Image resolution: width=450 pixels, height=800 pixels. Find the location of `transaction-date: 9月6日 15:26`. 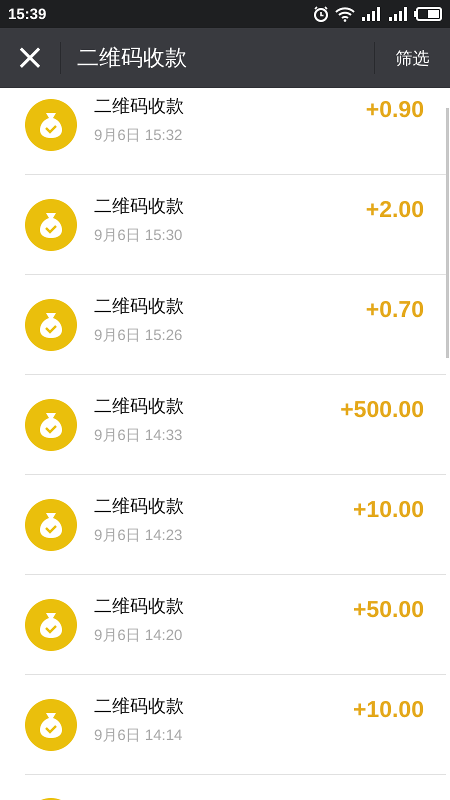

transaction-date: 9月6日 15:26 is located at coordinates (139, 335).